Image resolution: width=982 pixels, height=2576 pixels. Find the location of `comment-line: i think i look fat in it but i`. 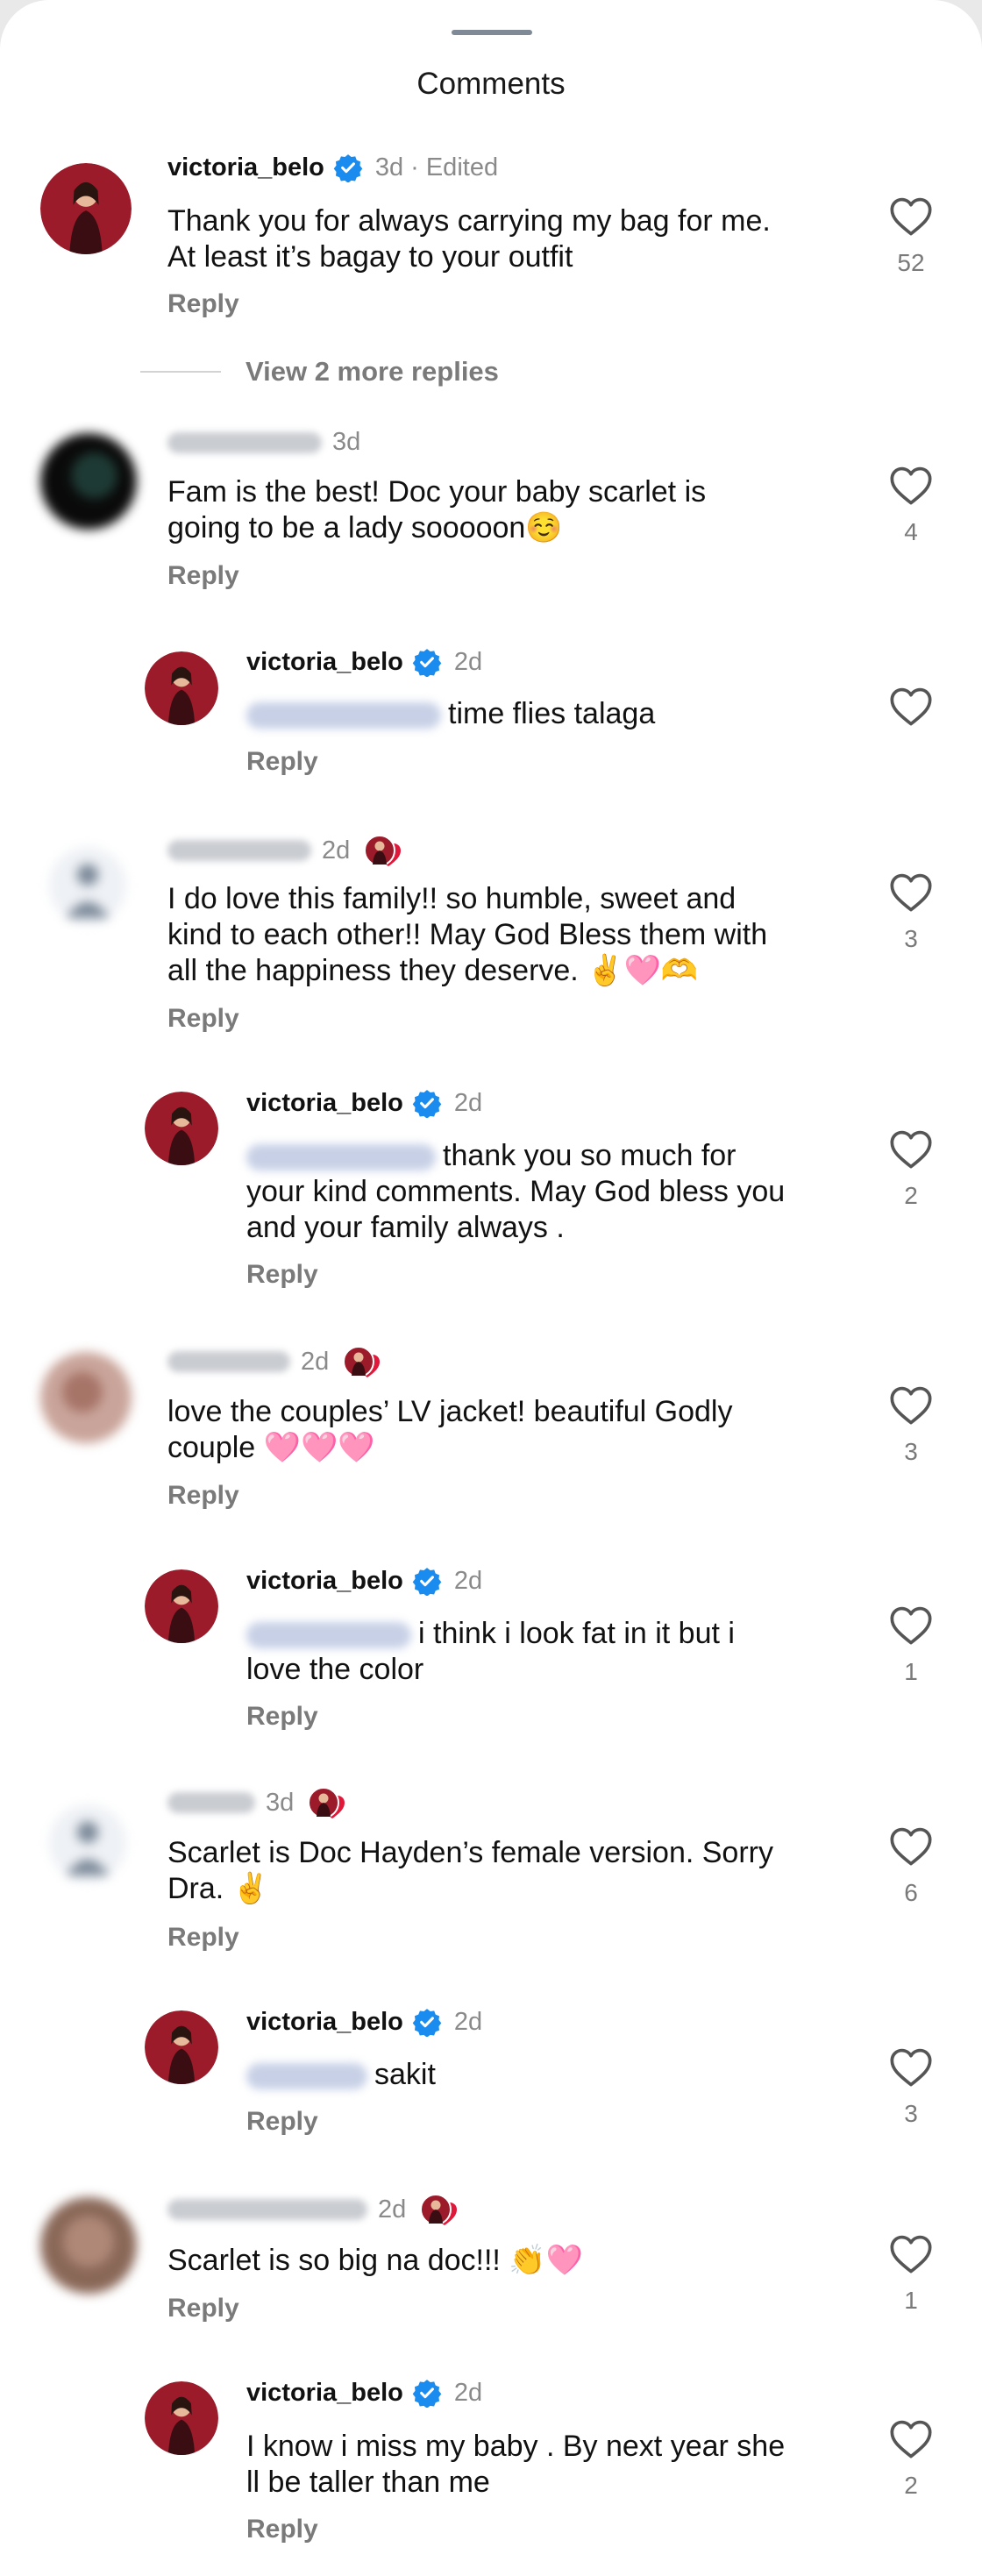

comment-line: i think i look fat in it but i is located at coordinates (576, 1633).